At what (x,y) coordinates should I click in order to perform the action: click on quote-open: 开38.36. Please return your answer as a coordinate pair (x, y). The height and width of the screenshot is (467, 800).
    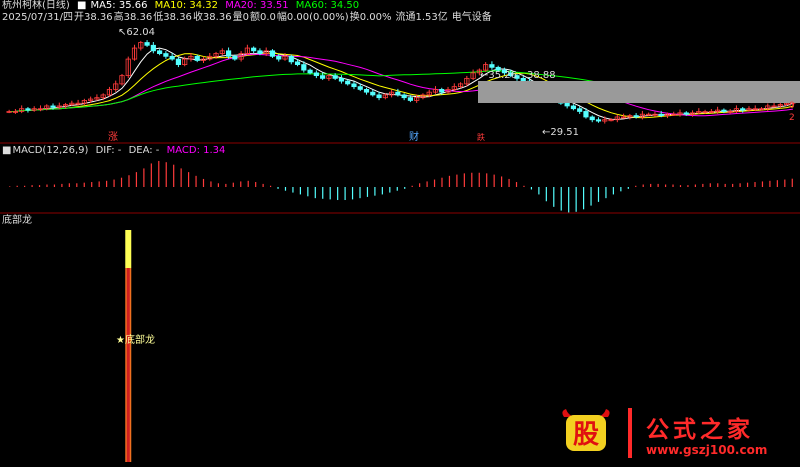
    Looking at the image, I should click on (93, 17).